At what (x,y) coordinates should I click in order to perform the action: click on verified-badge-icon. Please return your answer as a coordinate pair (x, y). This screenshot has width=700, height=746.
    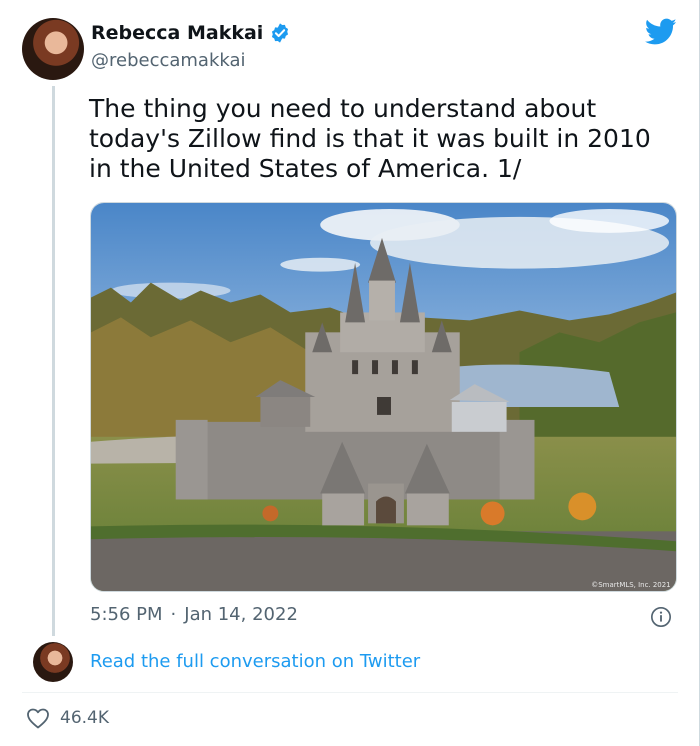
    Looking at the image, I should click on (280, 33).